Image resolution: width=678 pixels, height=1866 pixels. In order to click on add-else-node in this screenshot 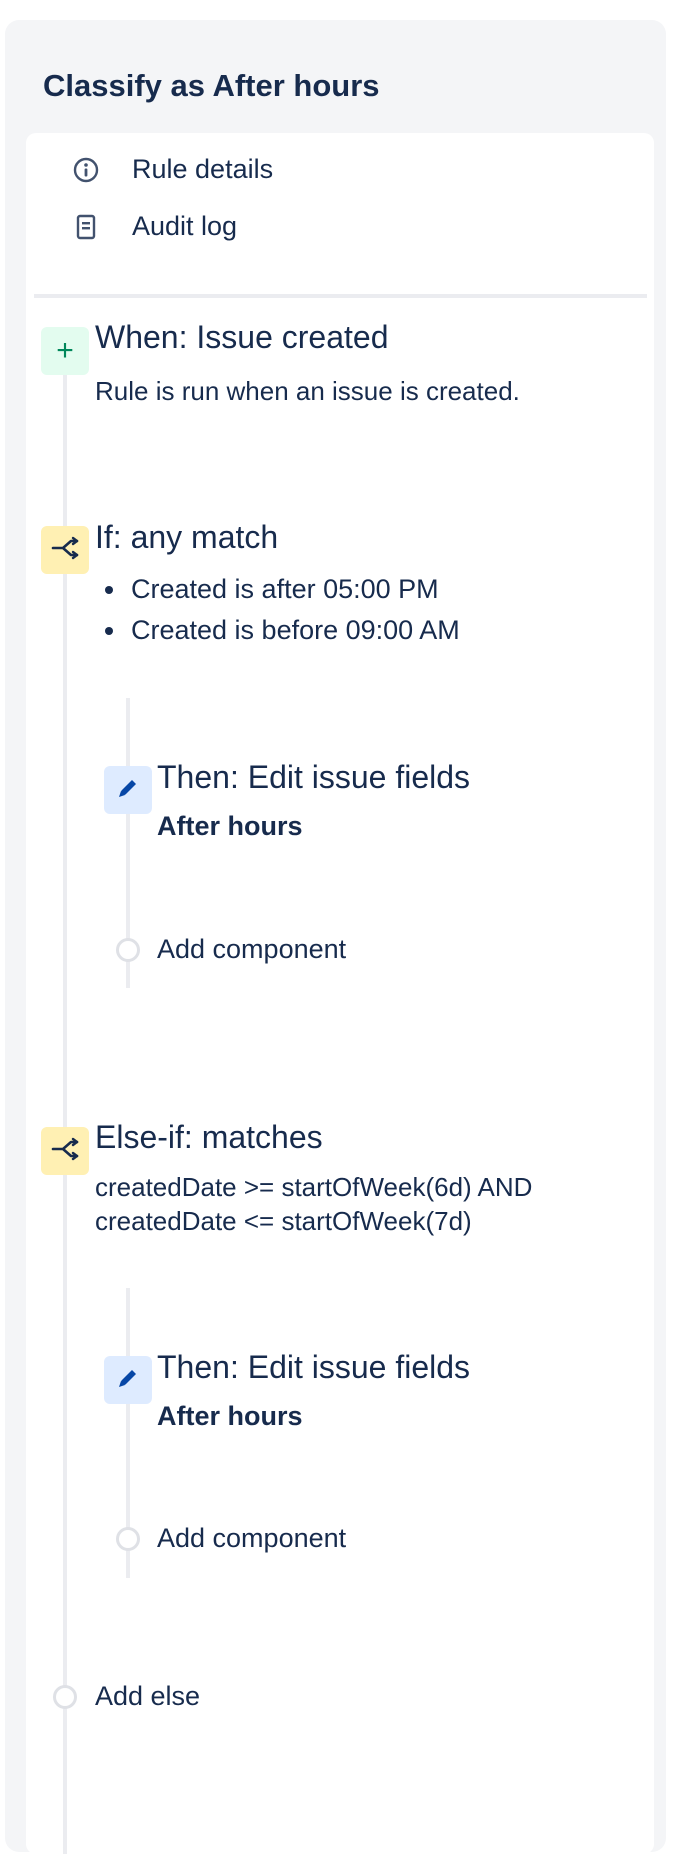, I will do `click(65, 1697)`.